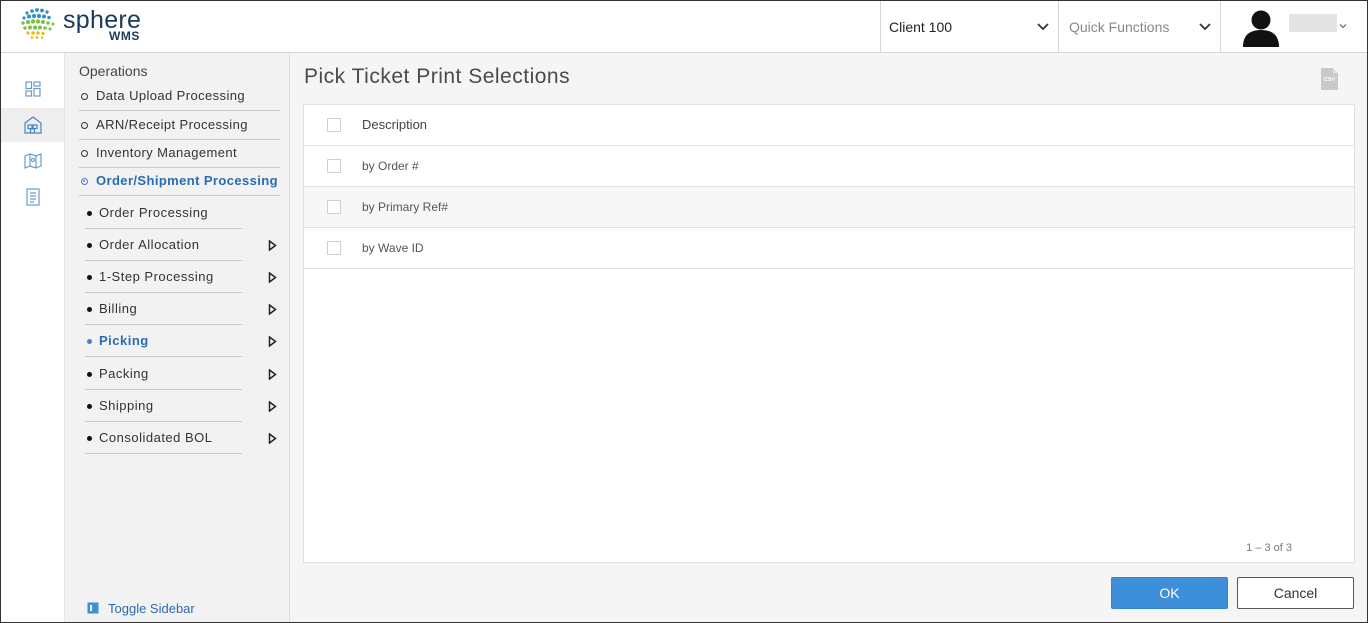 This screenshot has height=623, width=1368. What do you see at coordinates (829, 166) in the screenshot?
I see `table-row: by Order #` at bounding box center [829, 166].